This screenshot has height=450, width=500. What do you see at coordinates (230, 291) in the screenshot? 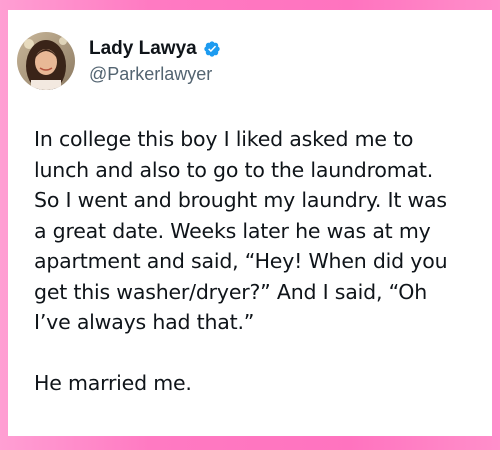
I see `tweet-line: get this washer/dryer?” And I said, “Oh` at bounding box center [230, 291].